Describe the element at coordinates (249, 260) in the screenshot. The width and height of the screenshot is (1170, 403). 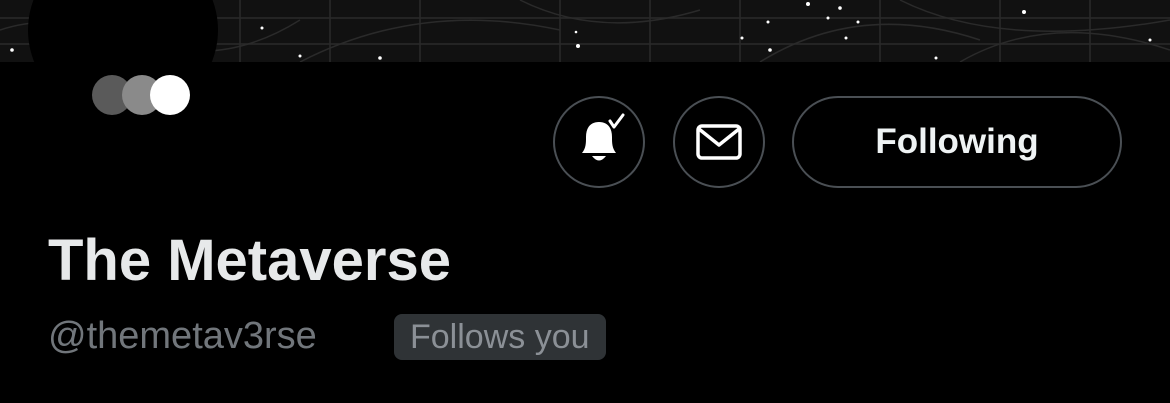
I see `display-name: The Metaverse` at that location.